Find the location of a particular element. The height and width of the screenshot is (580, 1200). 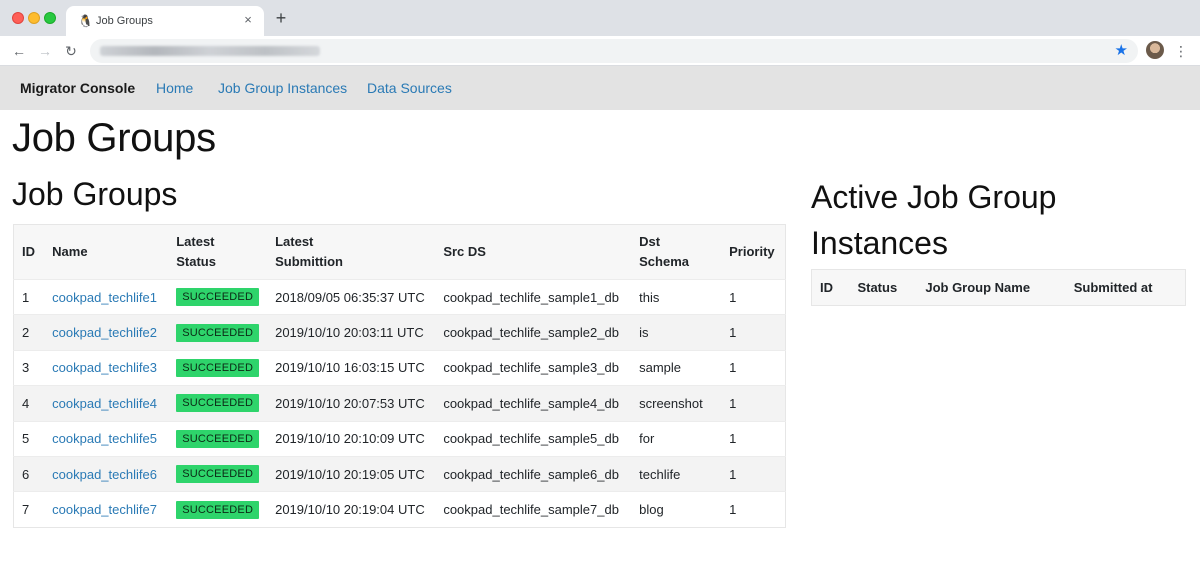

cell-name-link: cookpad_techlife5 is located at coordinates (104, 438).